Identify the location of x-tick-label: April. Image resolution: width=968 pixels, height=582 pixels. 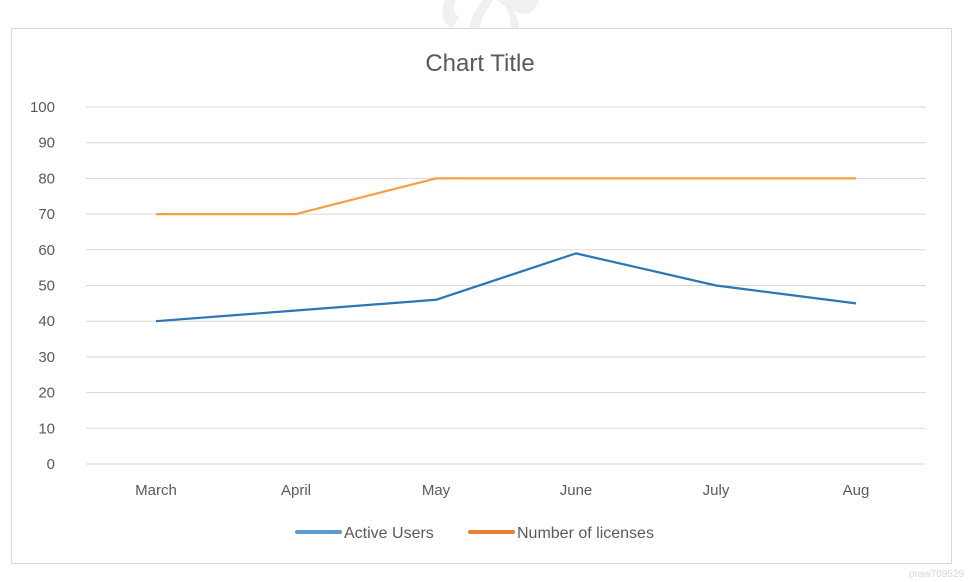
(296, 490).